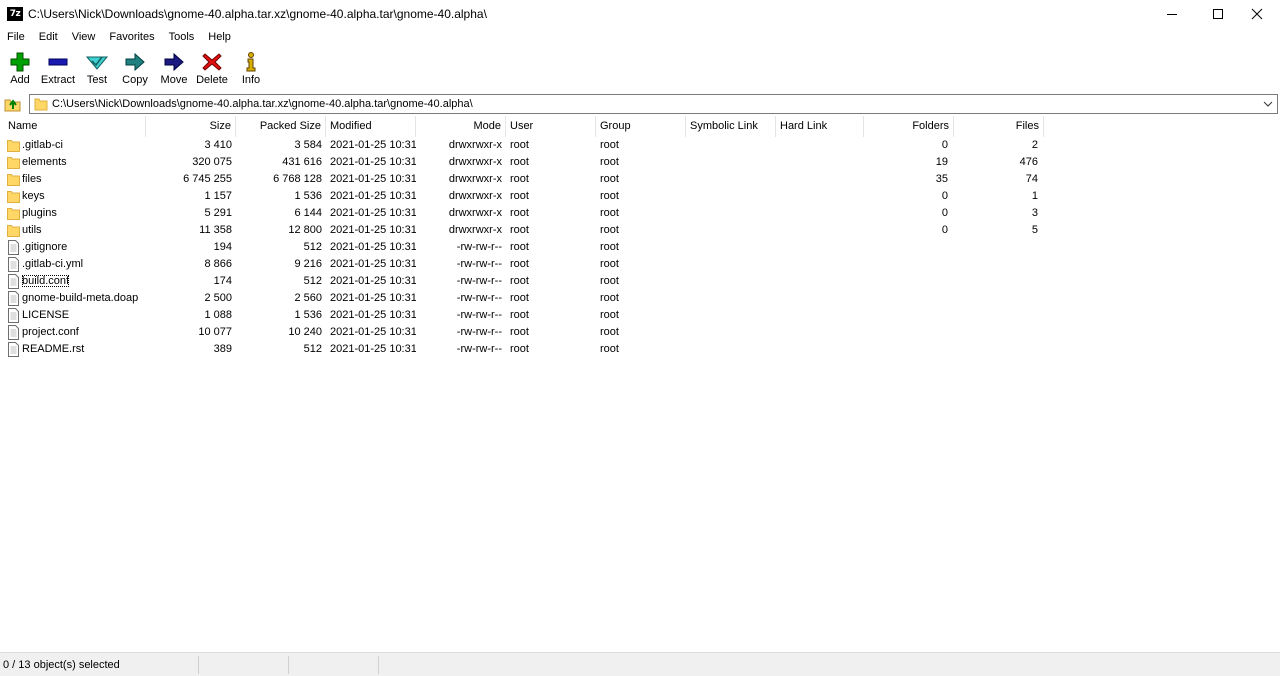 The width and height of the screenshot is (1280, 676). What do you see at coordinates (640, 37) in the screenshot?
I see `menu-bar: File Edit View Favorites Tools Help` at bounding box center [640, 37].